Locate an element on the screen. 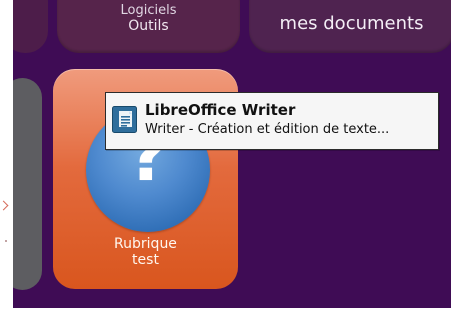  document-icon is located at coordinates (124, 119).